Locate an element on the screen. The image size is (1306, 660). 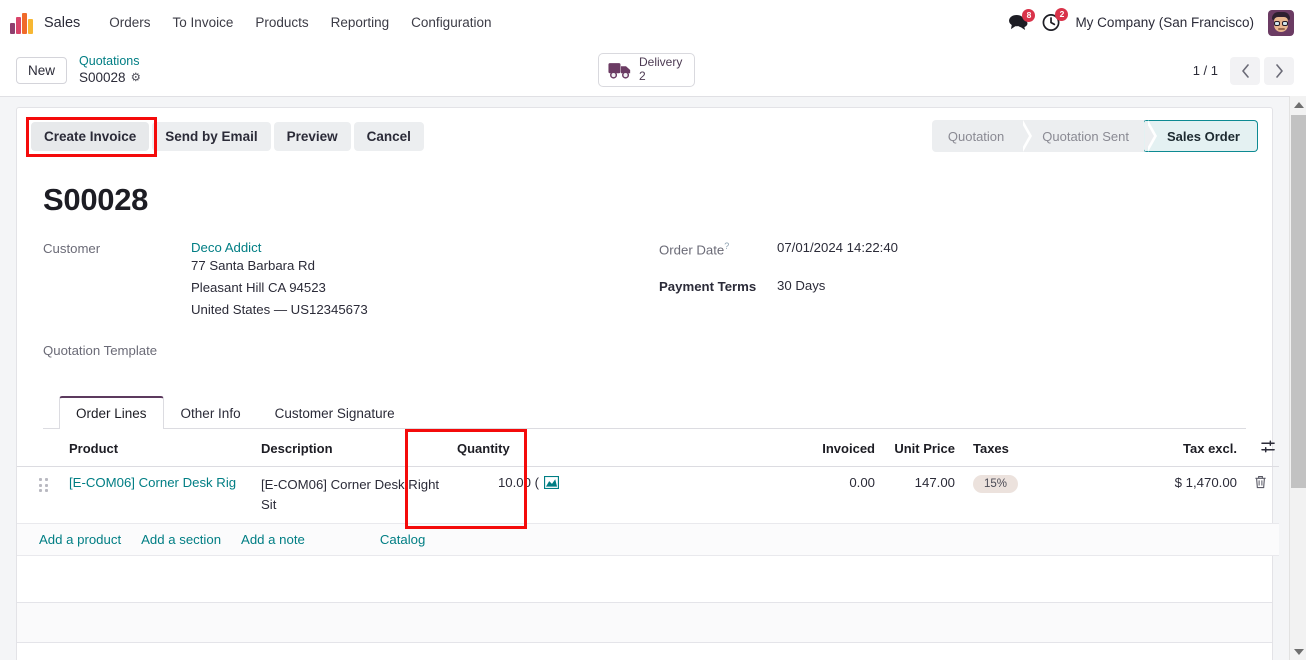
trash-icon is located at coordinates (1260, 482).